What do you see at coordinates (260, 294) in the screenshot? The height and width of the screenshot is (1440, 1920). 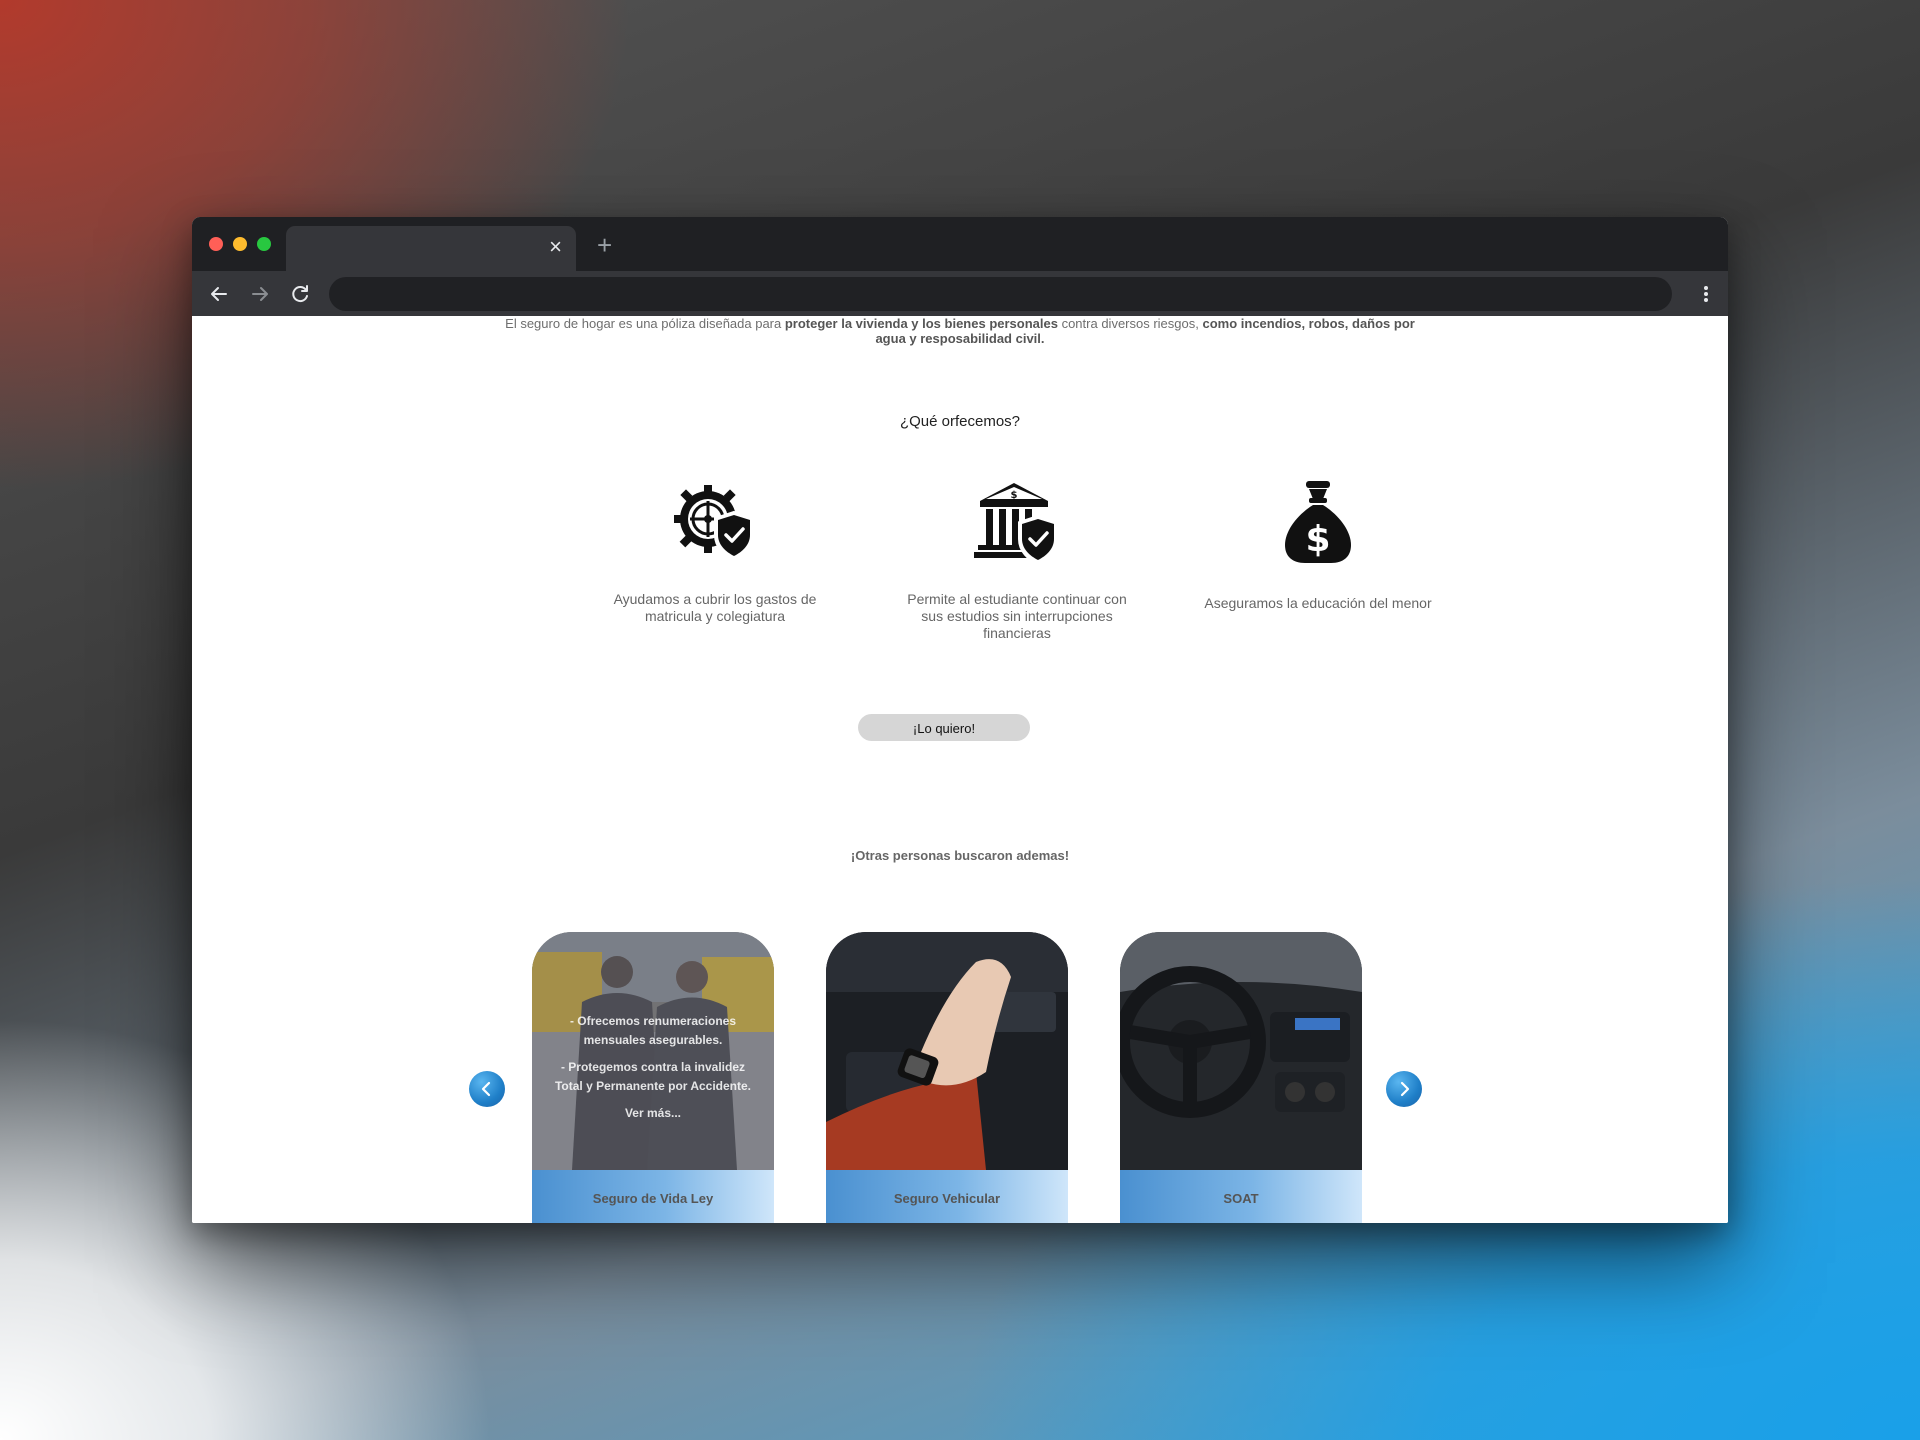 I see `forward-arrow-icon` at bounding box center [260, 294].